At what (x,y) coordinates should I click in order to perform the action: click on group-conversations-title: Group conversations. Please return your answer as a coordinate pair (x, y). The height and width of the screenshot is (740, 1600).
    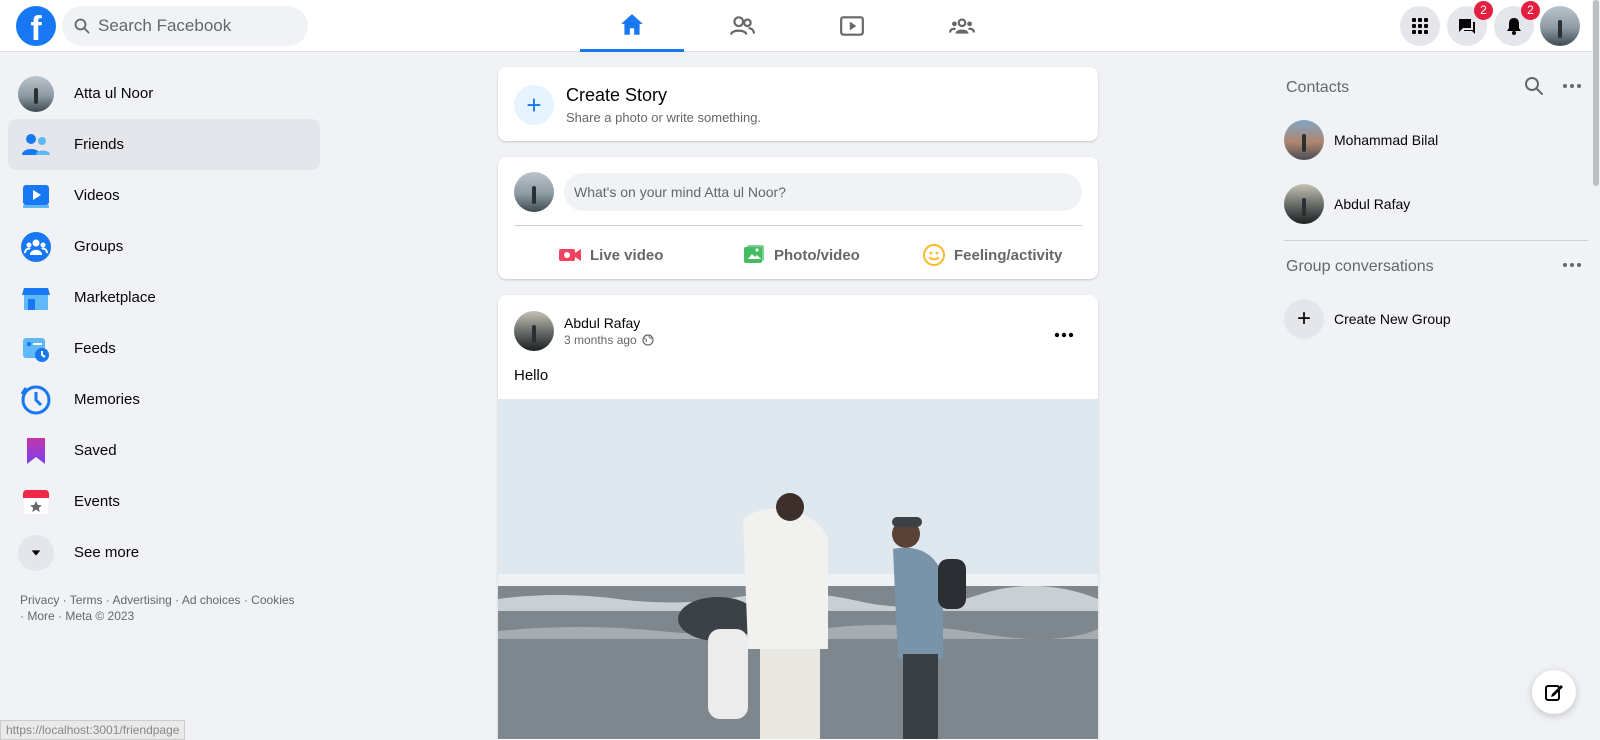
    Looking at the image, I should click on (1360, 266).